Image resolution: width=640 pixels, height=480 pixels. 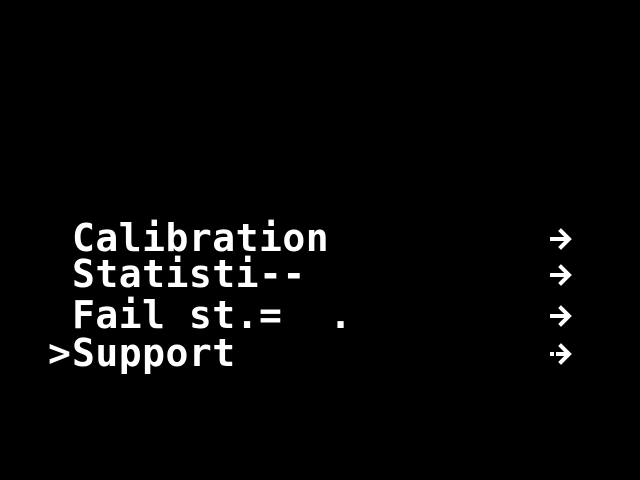 I want to click on selection-cursor: >, so click(x=60, y=353).